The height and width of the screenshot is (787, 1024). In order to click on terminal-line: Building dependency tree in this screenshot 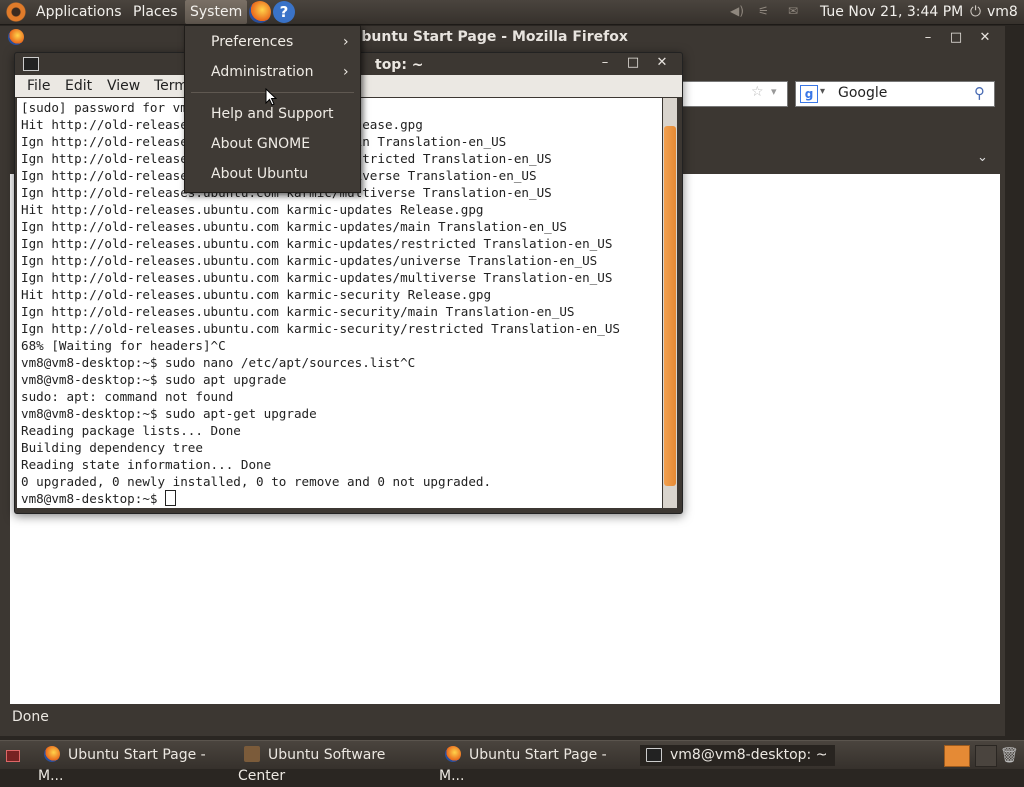, I will do `click(112, 447)`.